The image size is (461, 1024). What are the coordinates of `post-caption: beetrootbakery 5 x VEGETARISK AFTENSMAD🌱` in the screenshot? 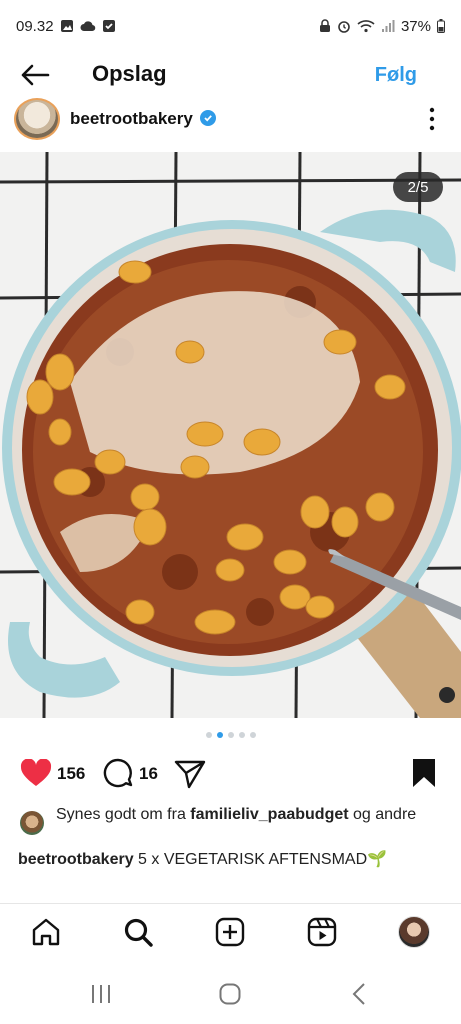 It's located at (233, 860).